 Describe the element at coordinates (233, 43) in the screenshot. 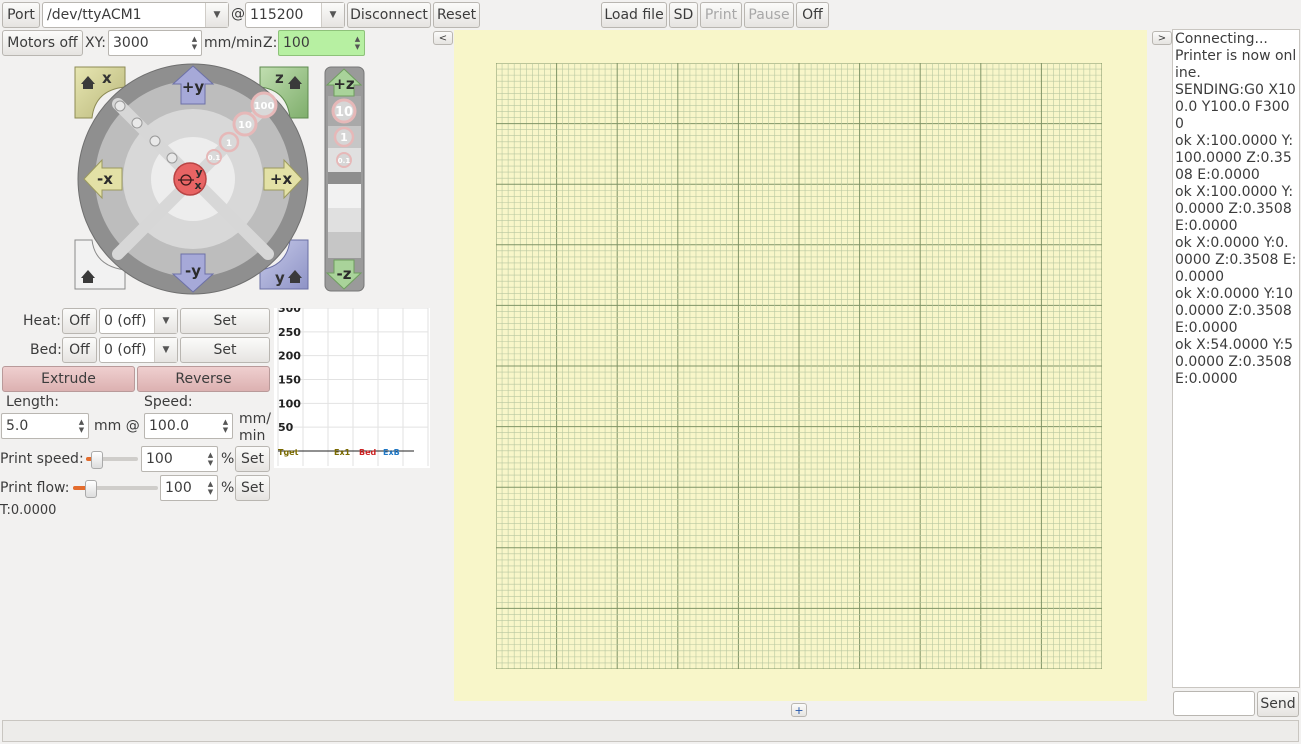

I see `xy-unit-label: mm/min` at that location.